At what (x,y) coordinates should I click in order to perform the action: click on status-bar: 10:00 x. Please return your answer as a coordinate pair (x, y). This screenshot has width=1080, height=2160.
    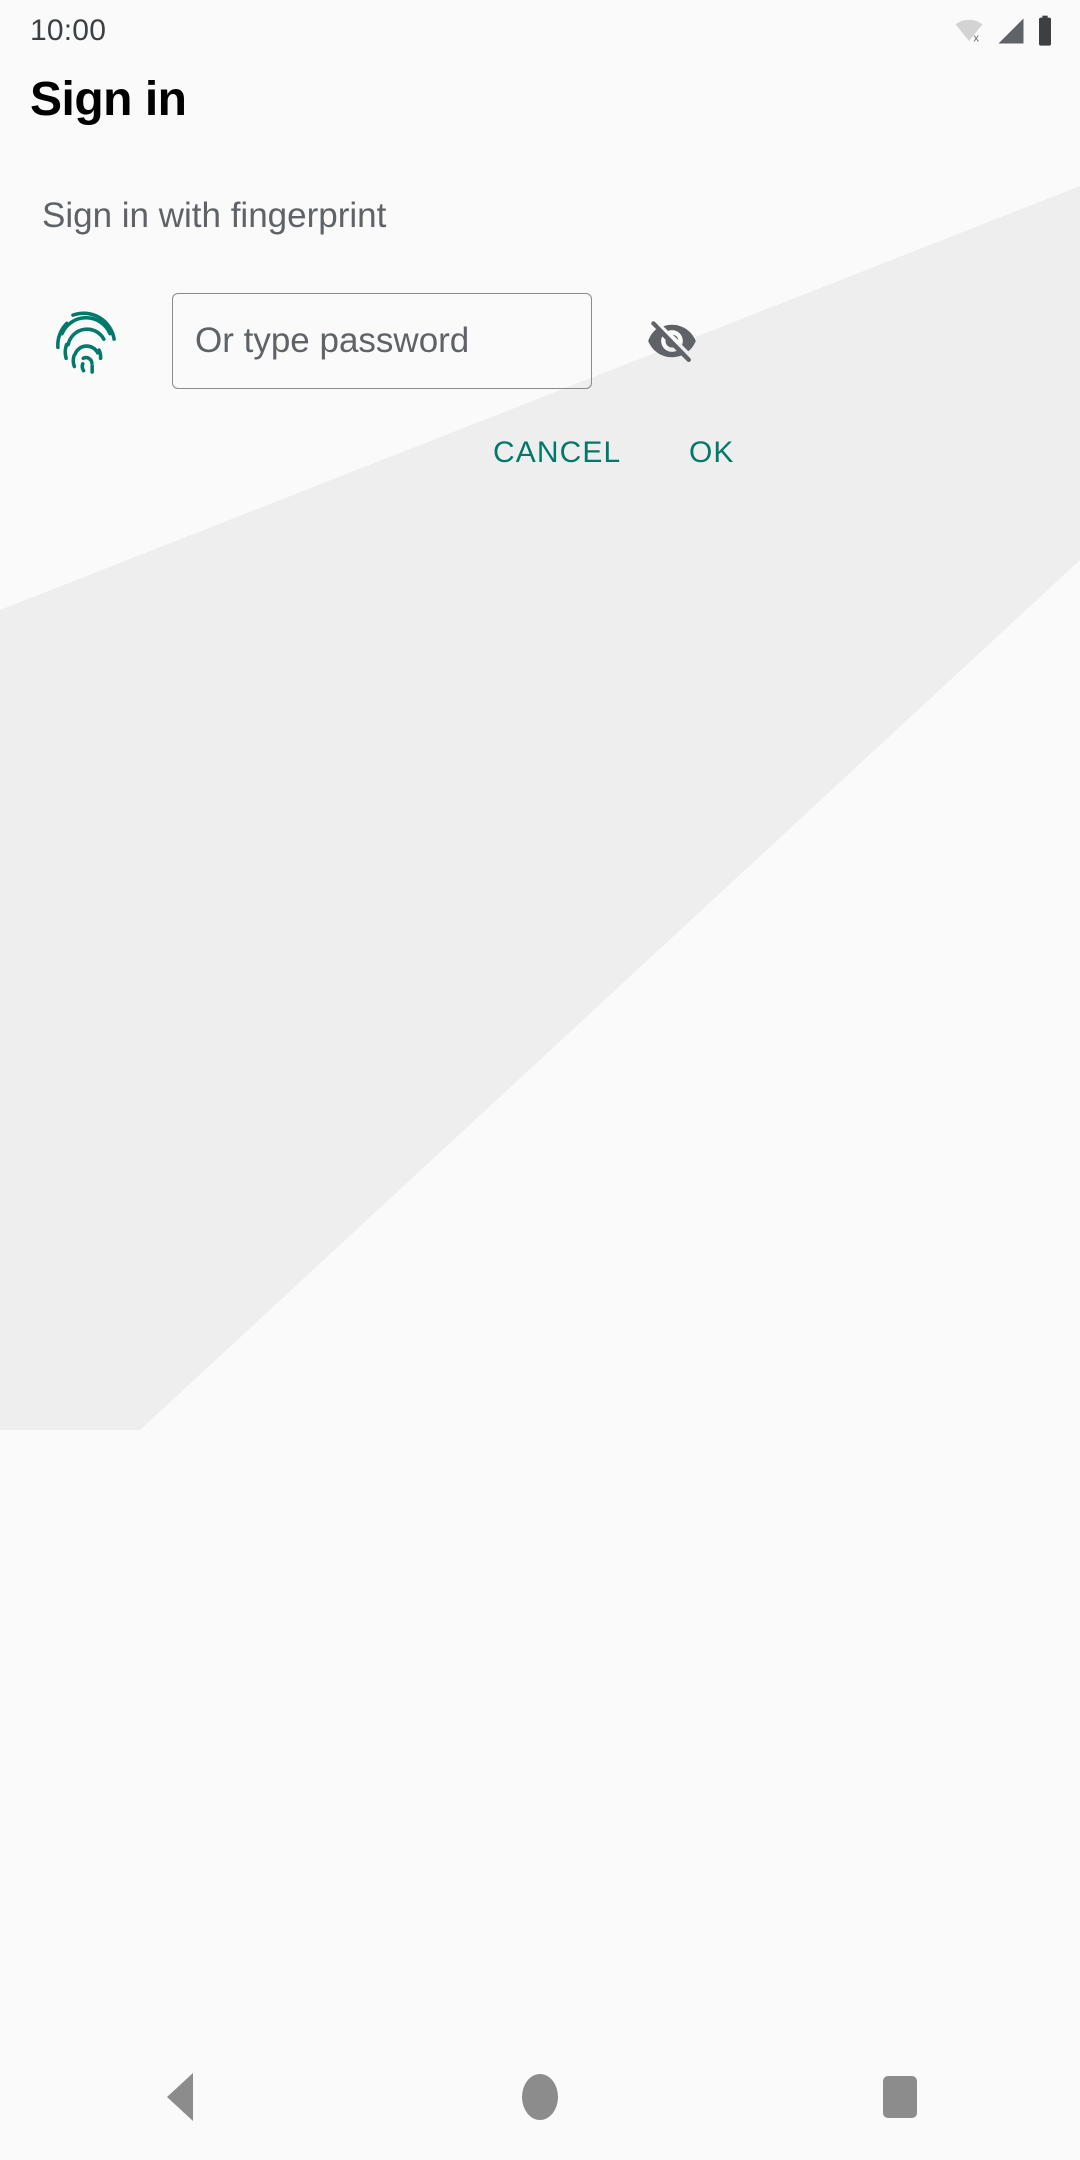
    Looking at the image, I should click on (540, 31).